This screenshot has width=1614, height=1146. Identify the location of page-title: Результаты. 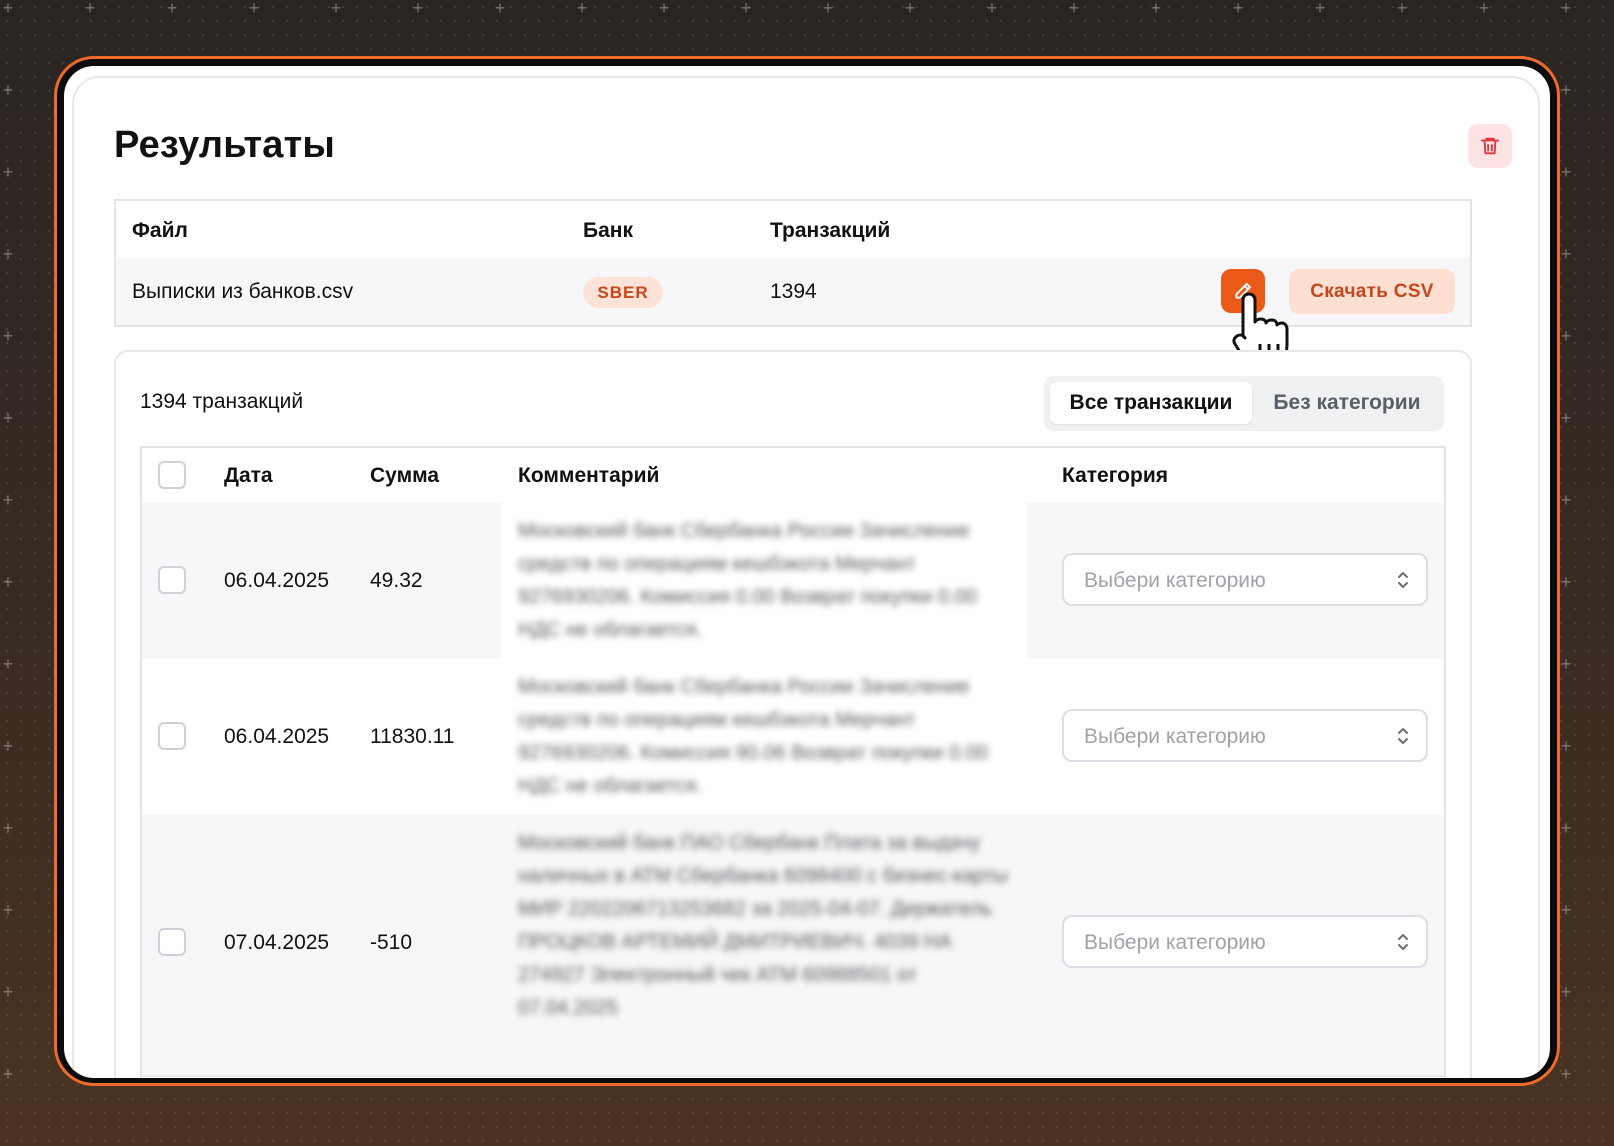
(225, 145).